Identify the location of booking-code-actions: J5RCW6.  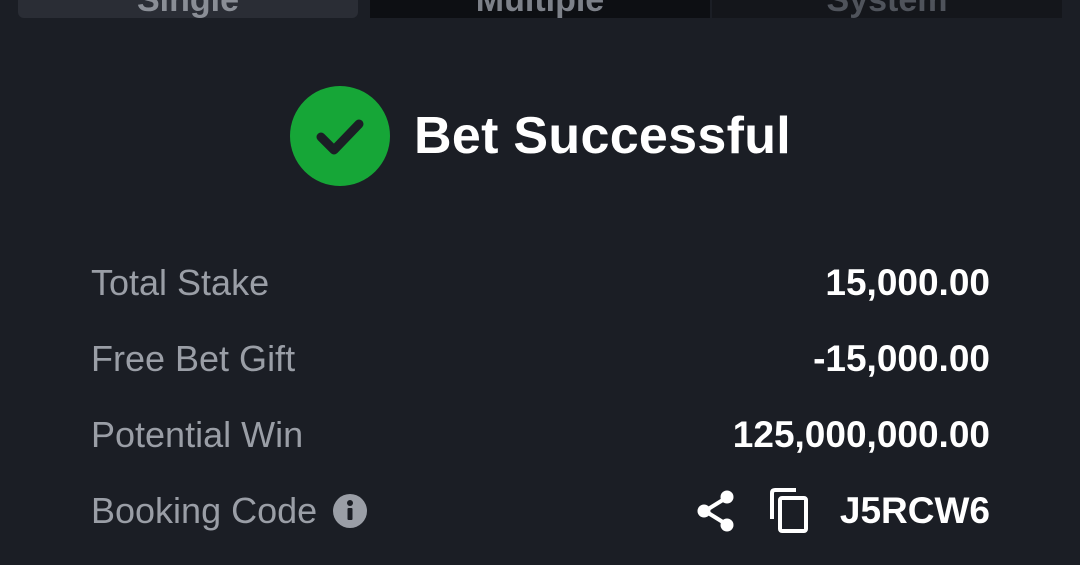
(842, 511).